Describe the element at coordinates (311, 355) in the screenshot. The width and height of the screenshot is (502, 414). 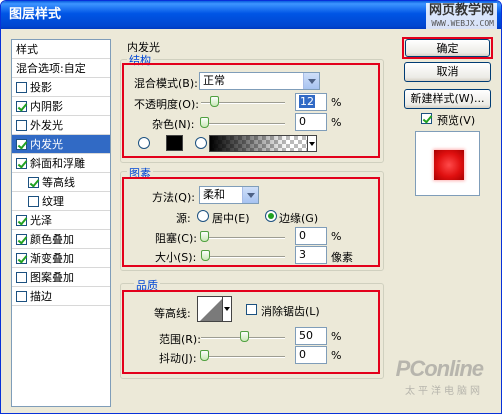
I see `jitter-input: 0` at that location.